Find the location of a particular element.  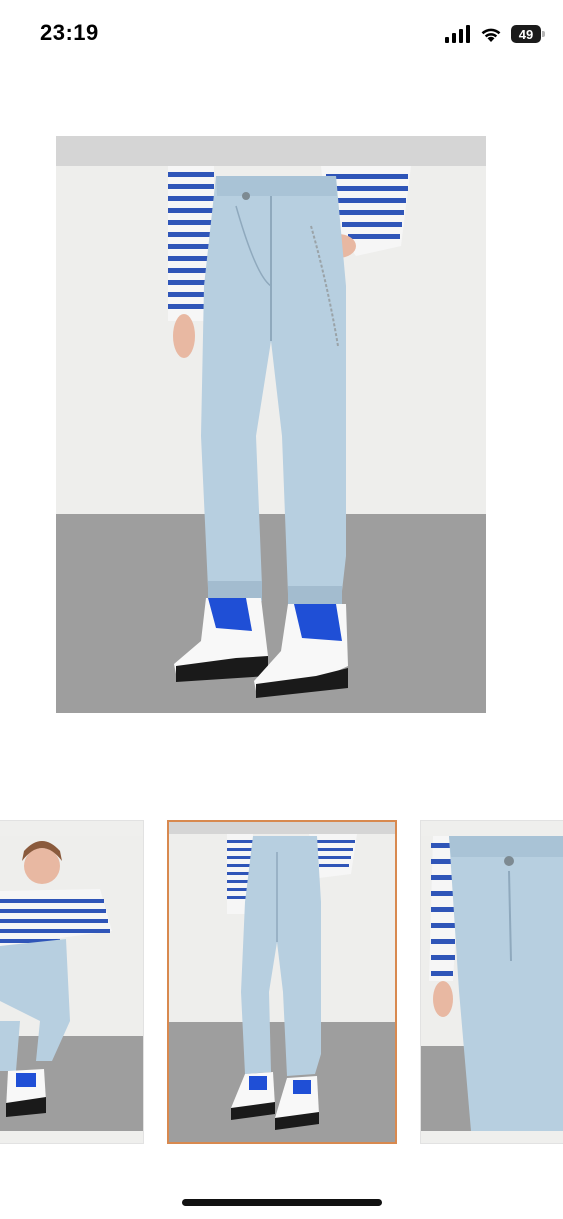

battery-level: 49 is located at coordinates (526, 34).